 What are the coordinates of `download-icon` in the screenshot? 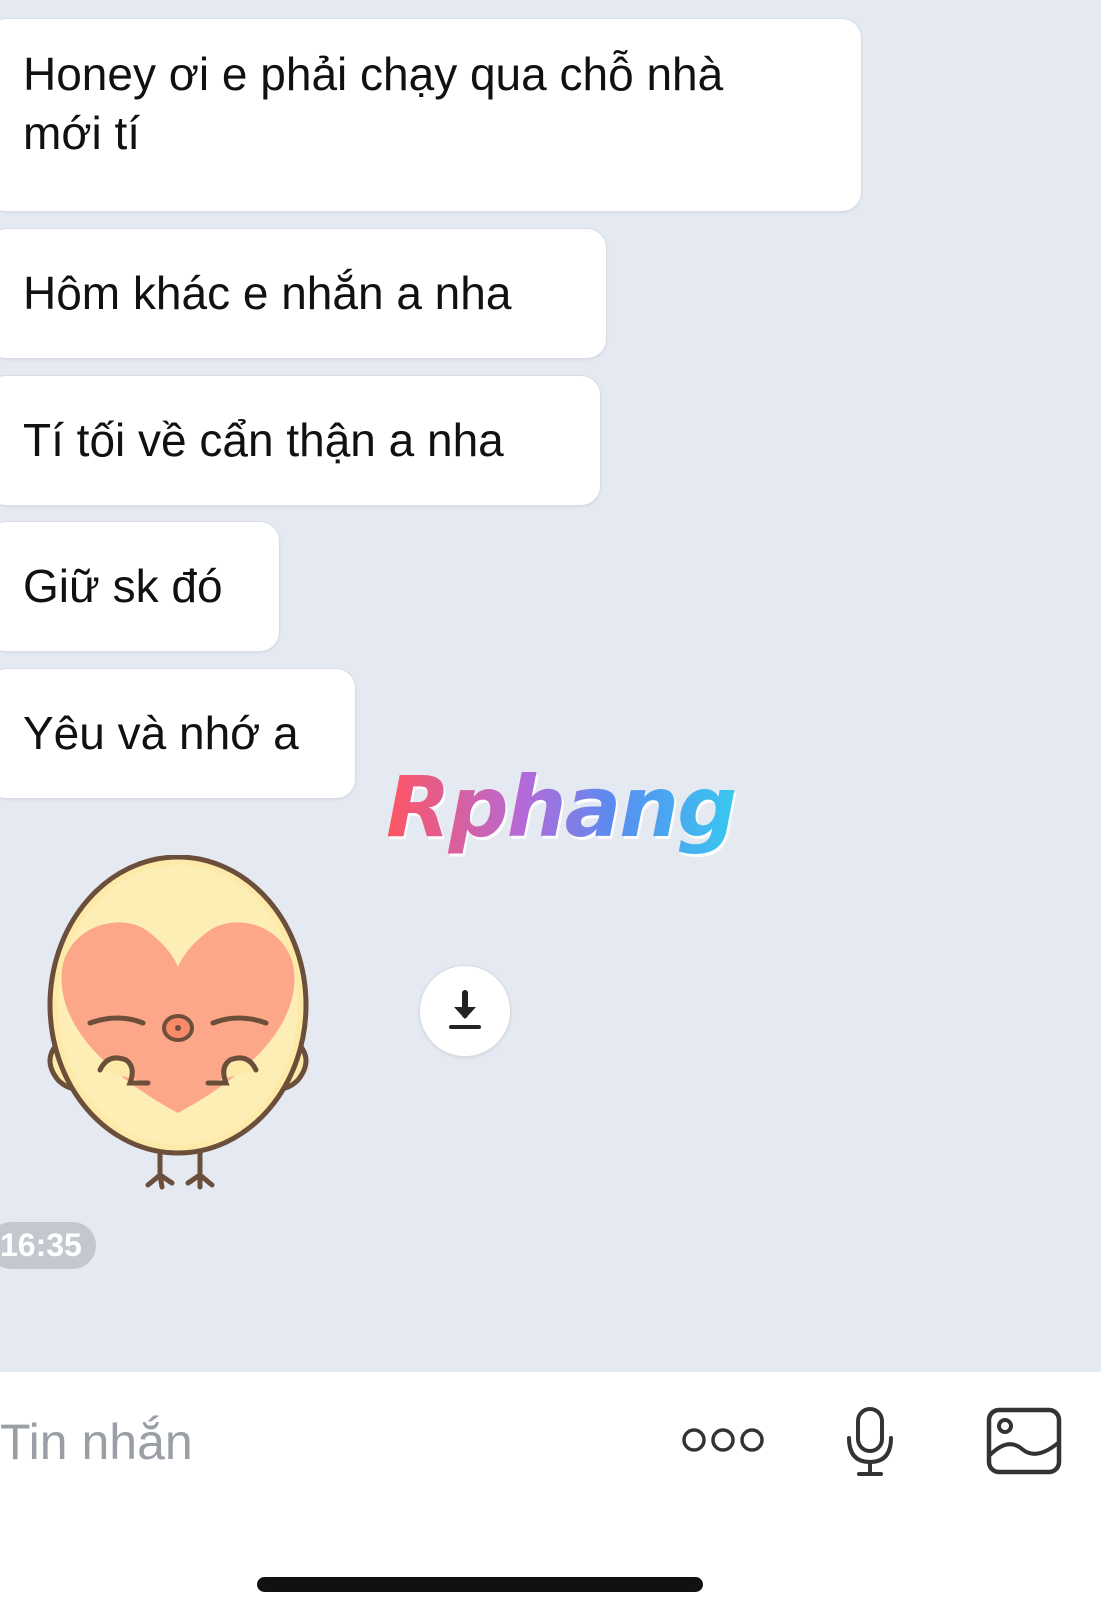 It's located at (465, 1009).